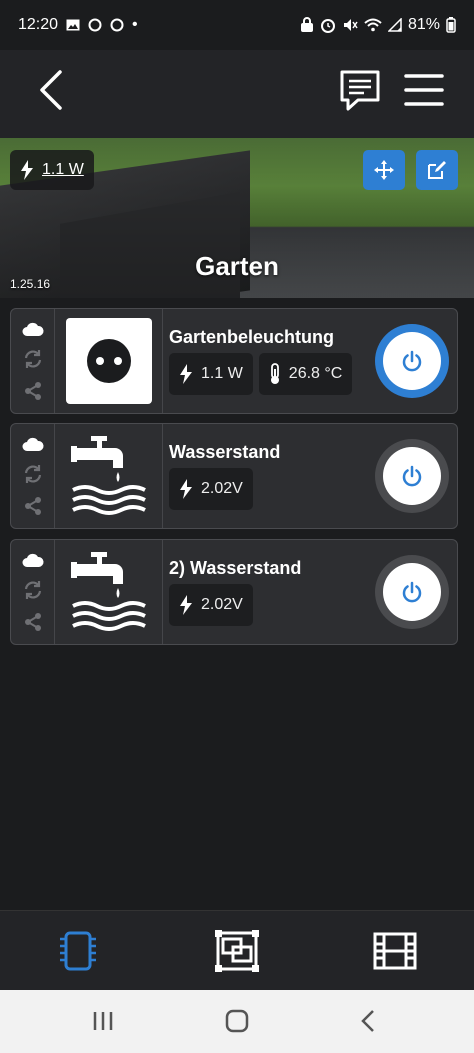 This screenshot has height=1053, width=474. What do you see at coordinates (306, 24) in the screenshot?
I see `lock-icon` at bounding box center [306, 24].